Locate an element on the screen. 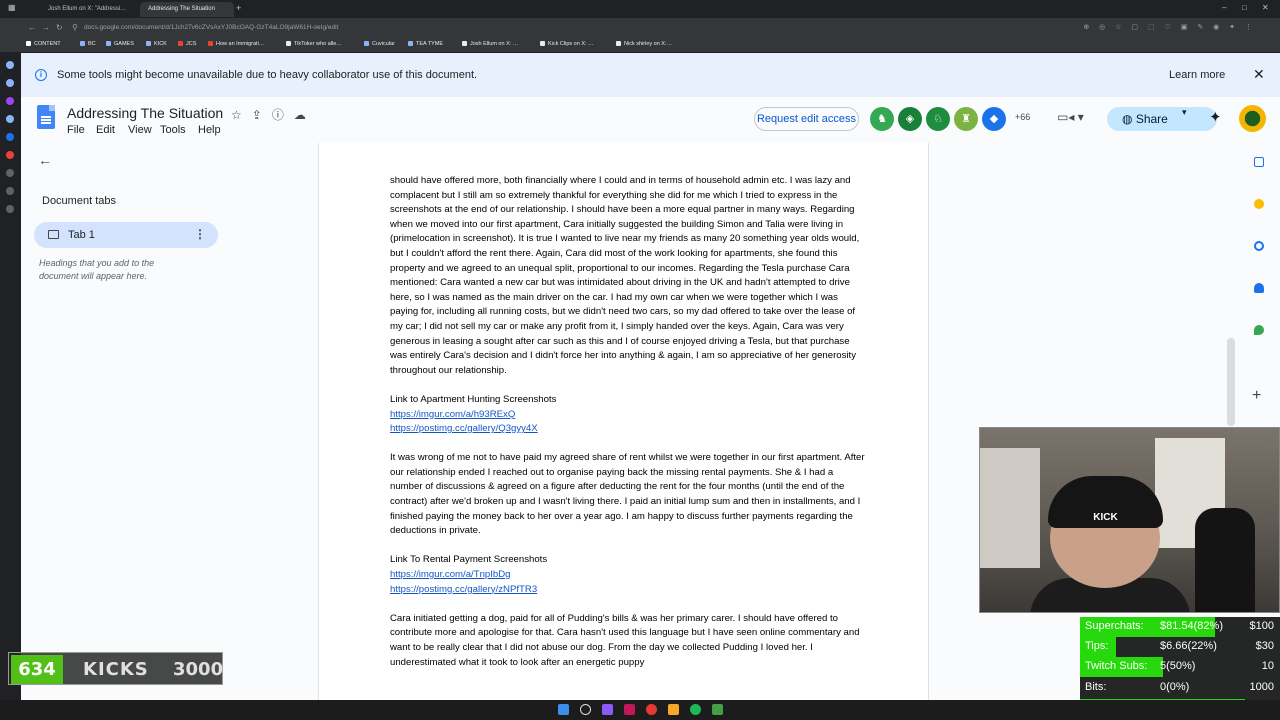 The width and height of the screenshot is (1280, 720). maximize-icon: □ is located at coordinates (1244, 7).